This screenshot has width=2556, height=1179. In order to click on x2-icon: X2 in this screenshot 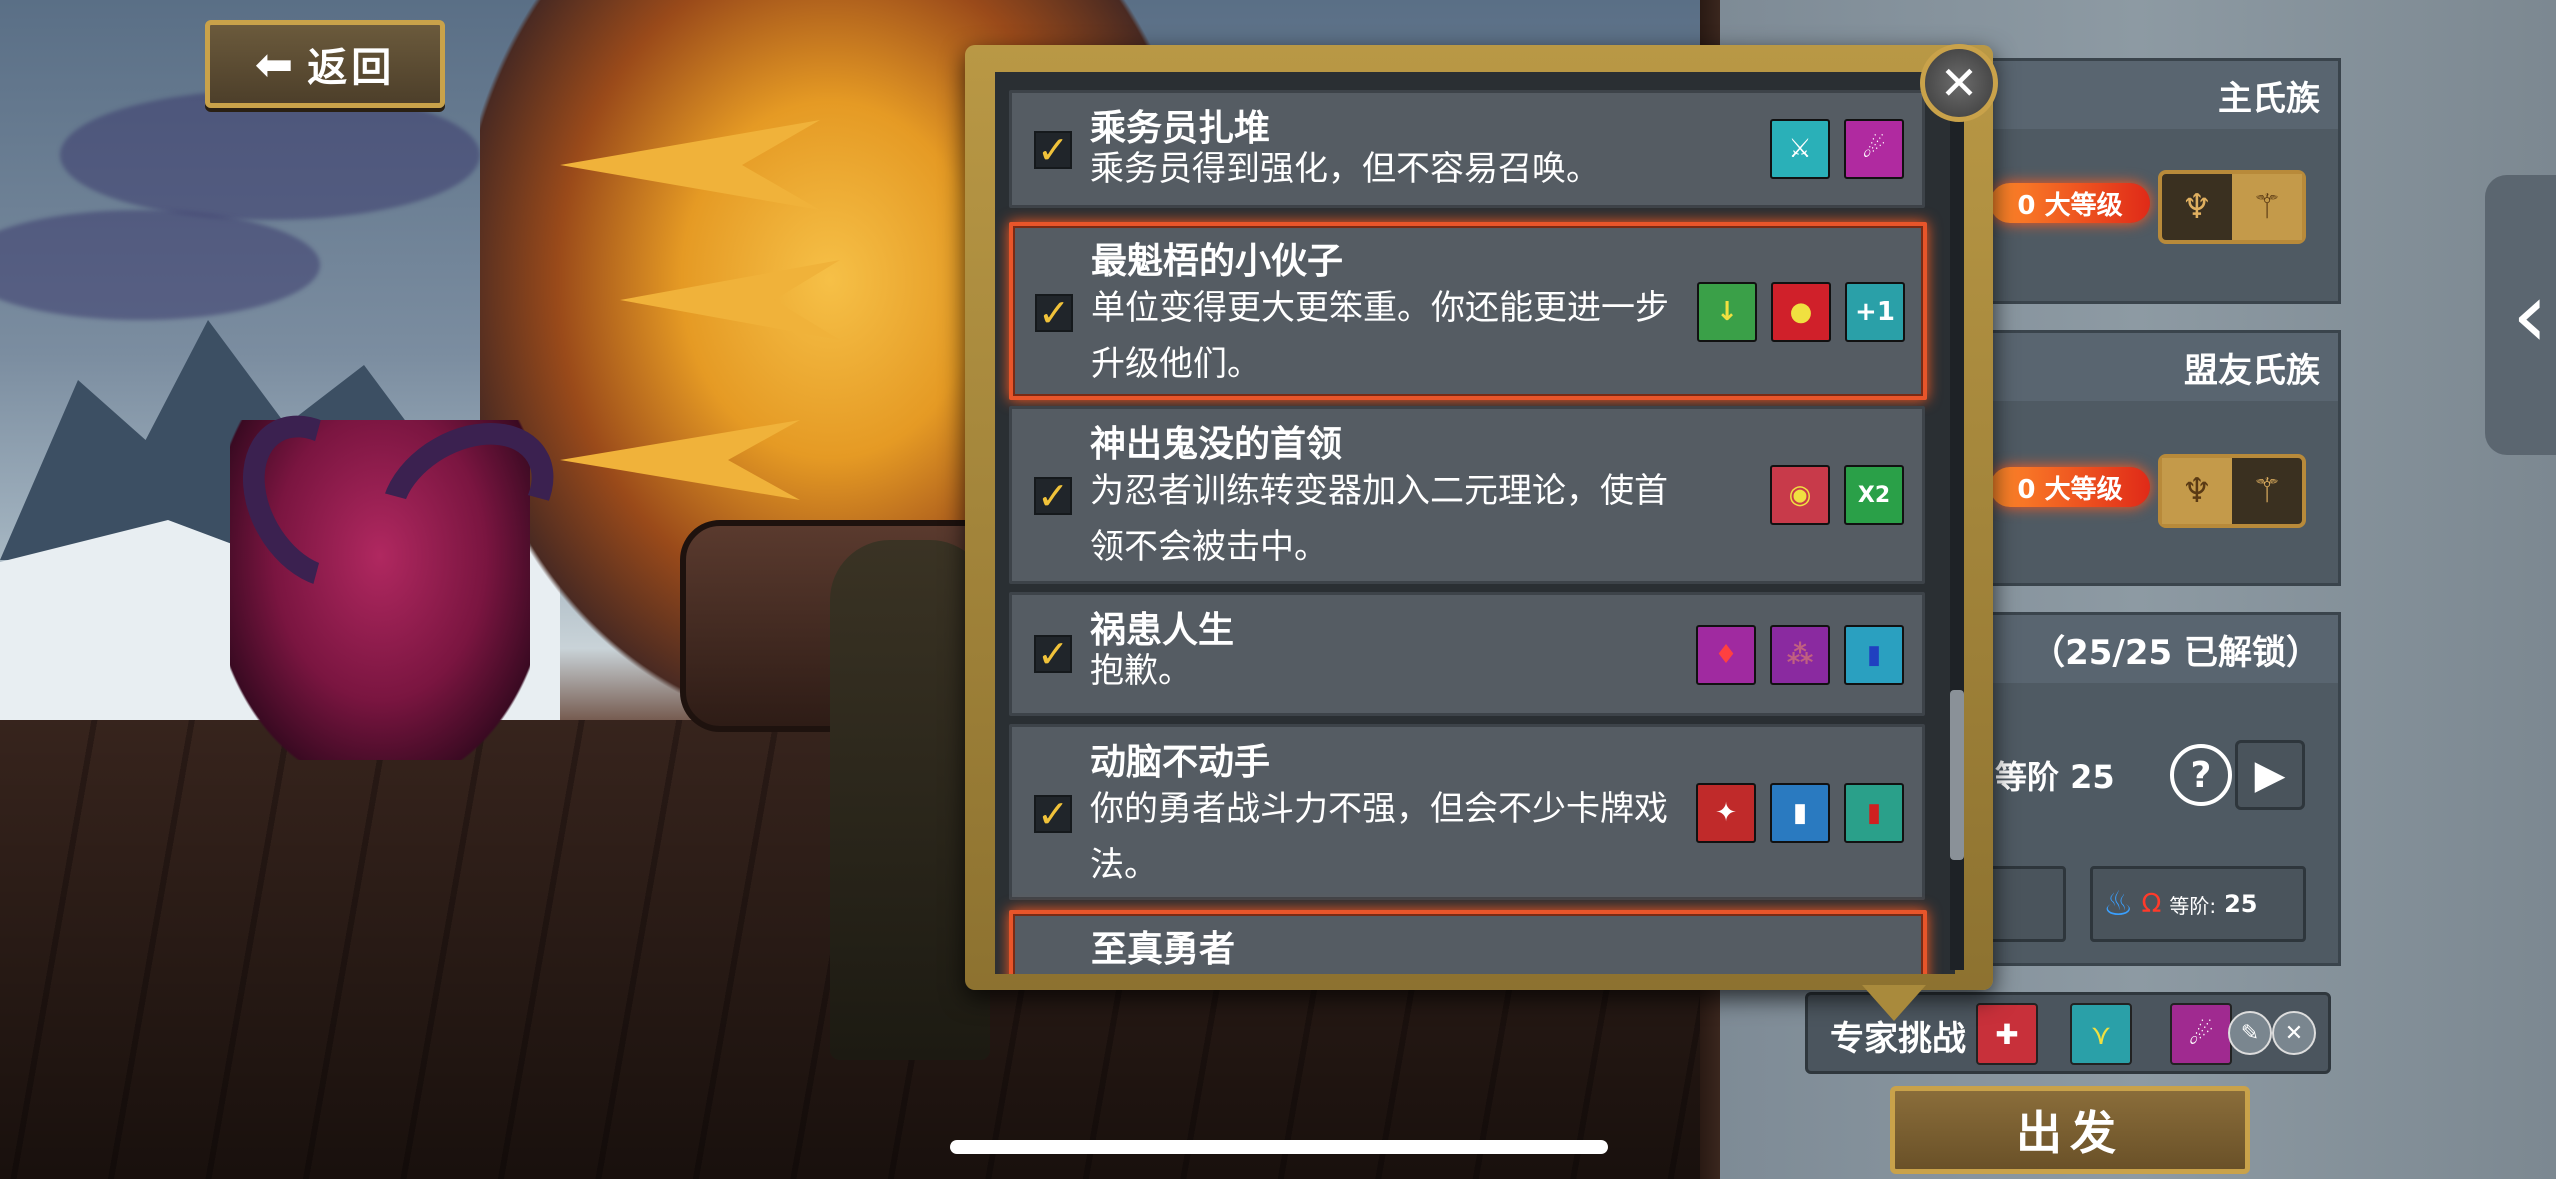, I will do `click(1874, 495)`.